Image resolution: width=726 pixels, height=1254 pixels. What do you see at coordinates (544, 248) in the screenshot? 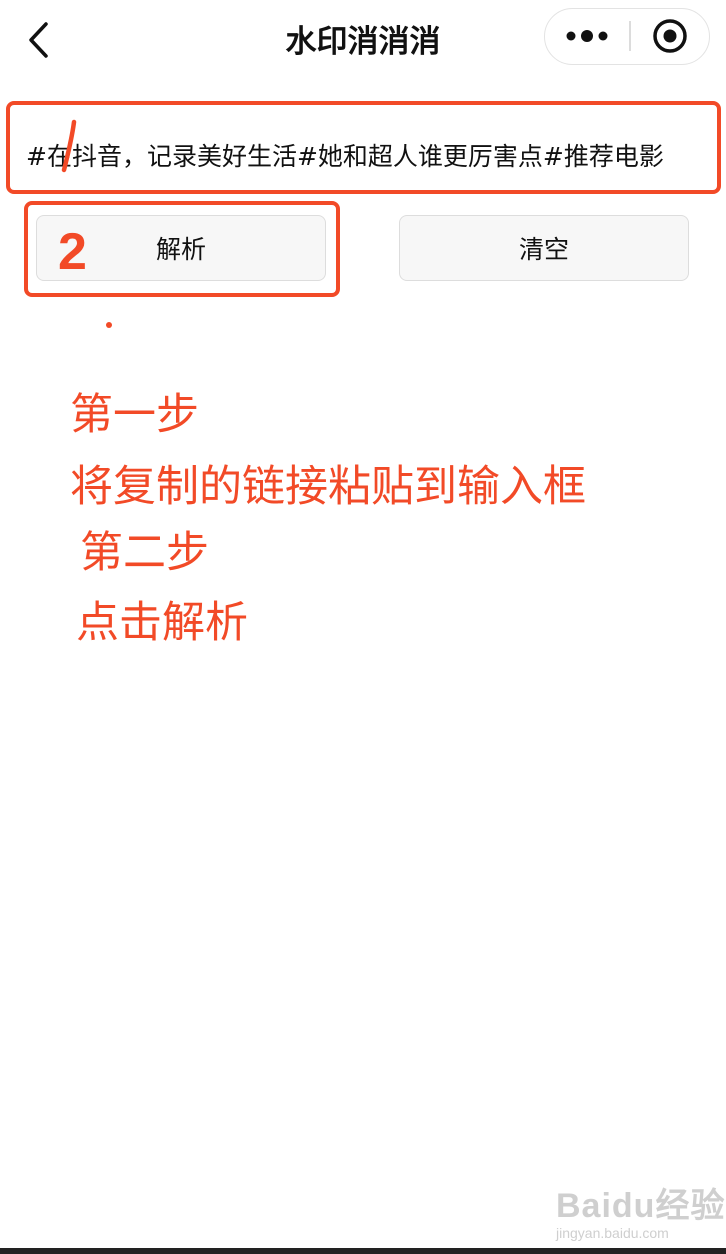
I see `clear-button: 清空` at bounding box center [544, 248].